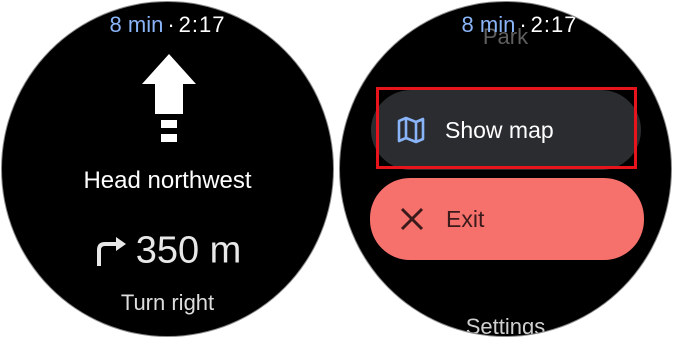 This screenshot has height=338, width=675. What do you see at coordinates (188, 250) in the screenshot?
I see `next-distance: 350 m` at bounding box center [188, 250].